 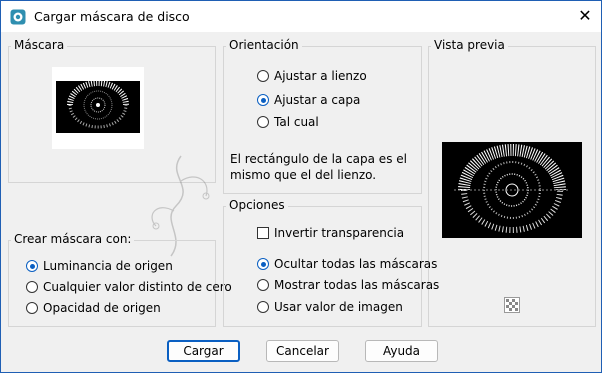 I want to click on hide-all-masks-label: Ocultar todas las máscaras, so click(x=356, y=264).